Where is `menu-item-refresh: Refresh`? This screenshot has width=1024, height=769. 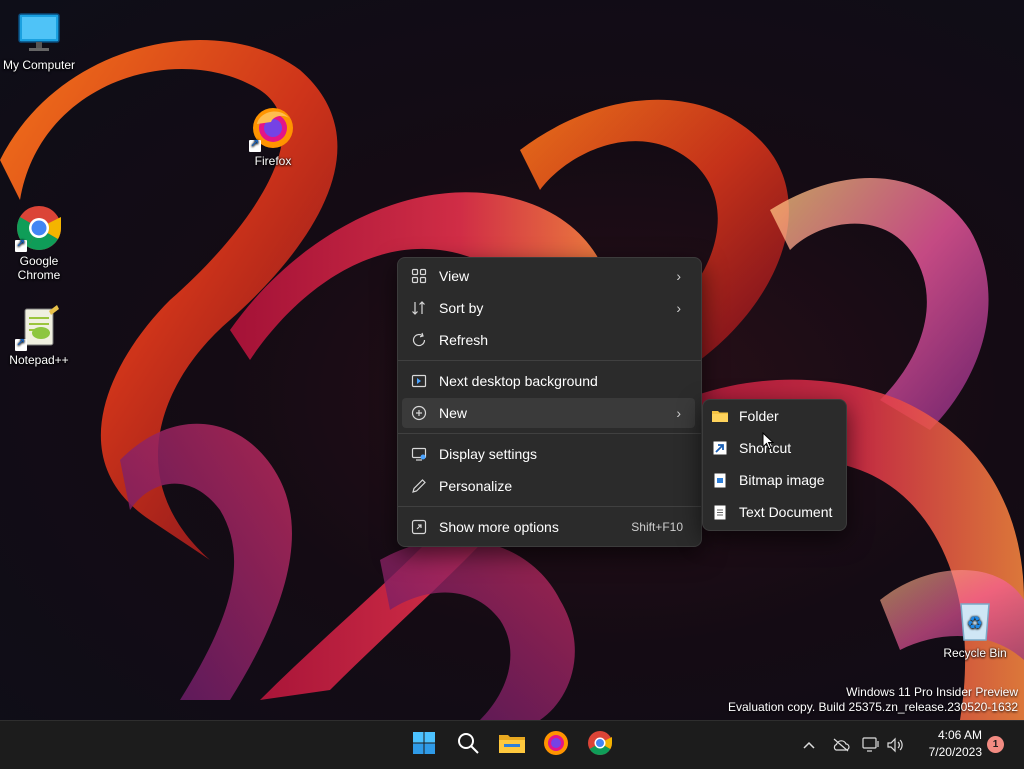 menu-item-refresh: Refresh is located at coordinates (548, 340).